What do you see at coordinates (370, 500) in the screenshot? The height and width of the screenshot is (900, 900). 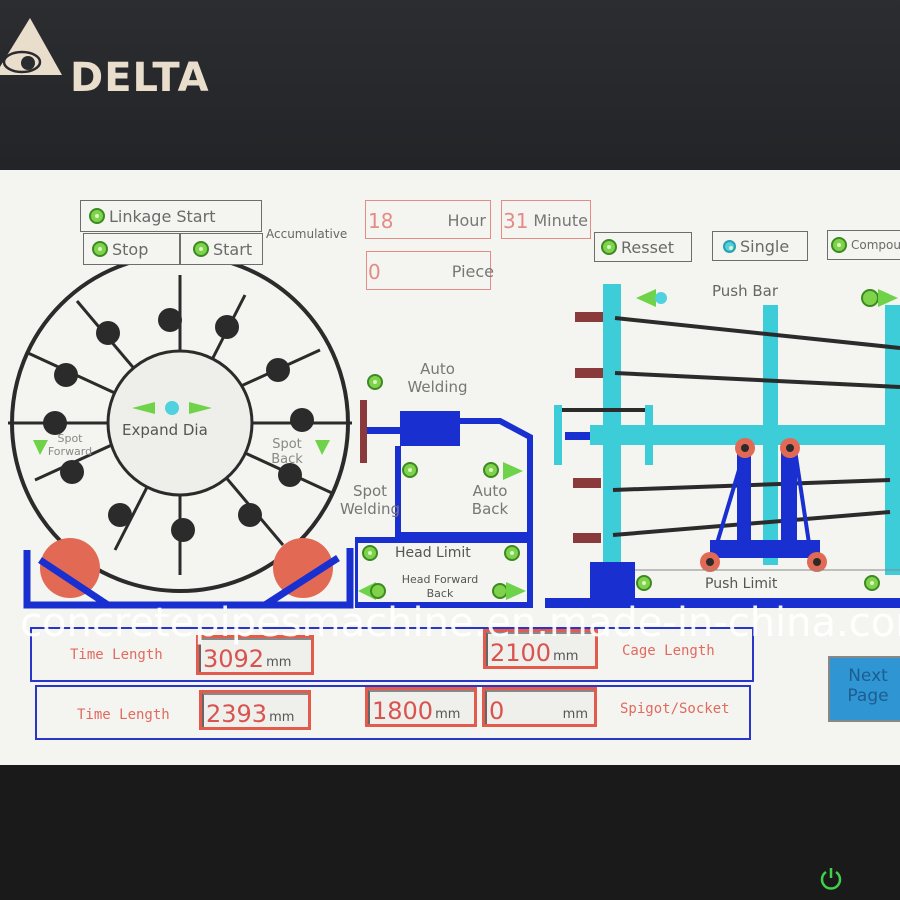 I see `spot-welding-label: Spot Welding` at bounding box center [370, 500].